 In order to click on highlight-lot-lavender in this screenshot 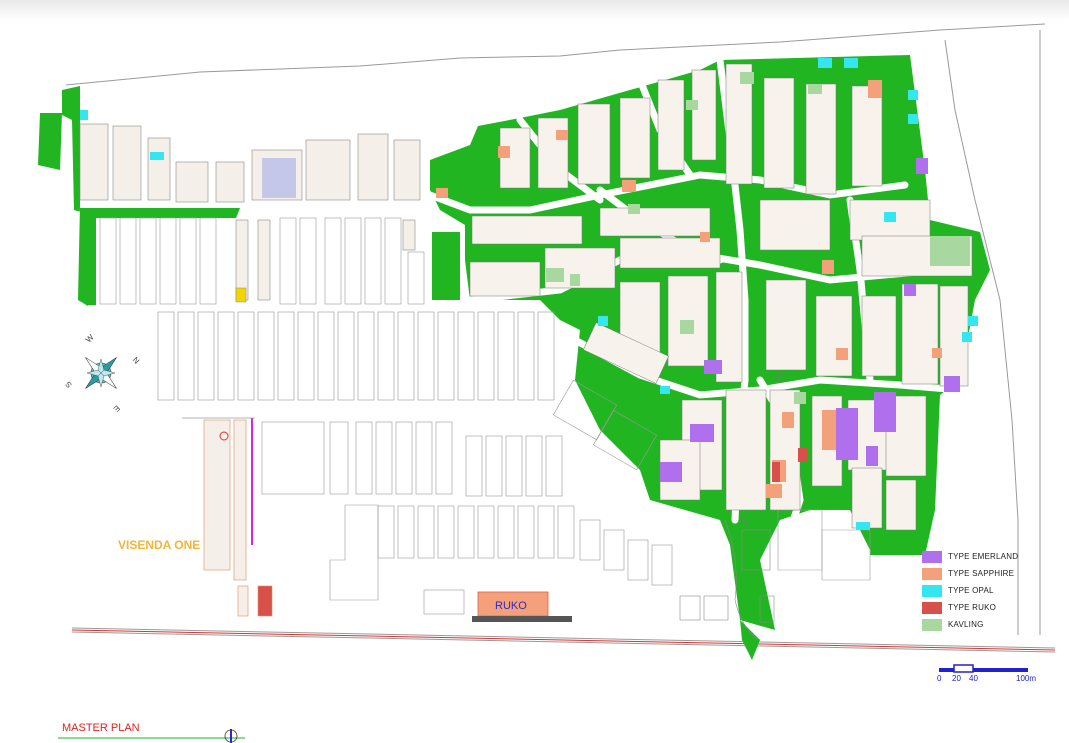, I will do `click(279, 178)`.